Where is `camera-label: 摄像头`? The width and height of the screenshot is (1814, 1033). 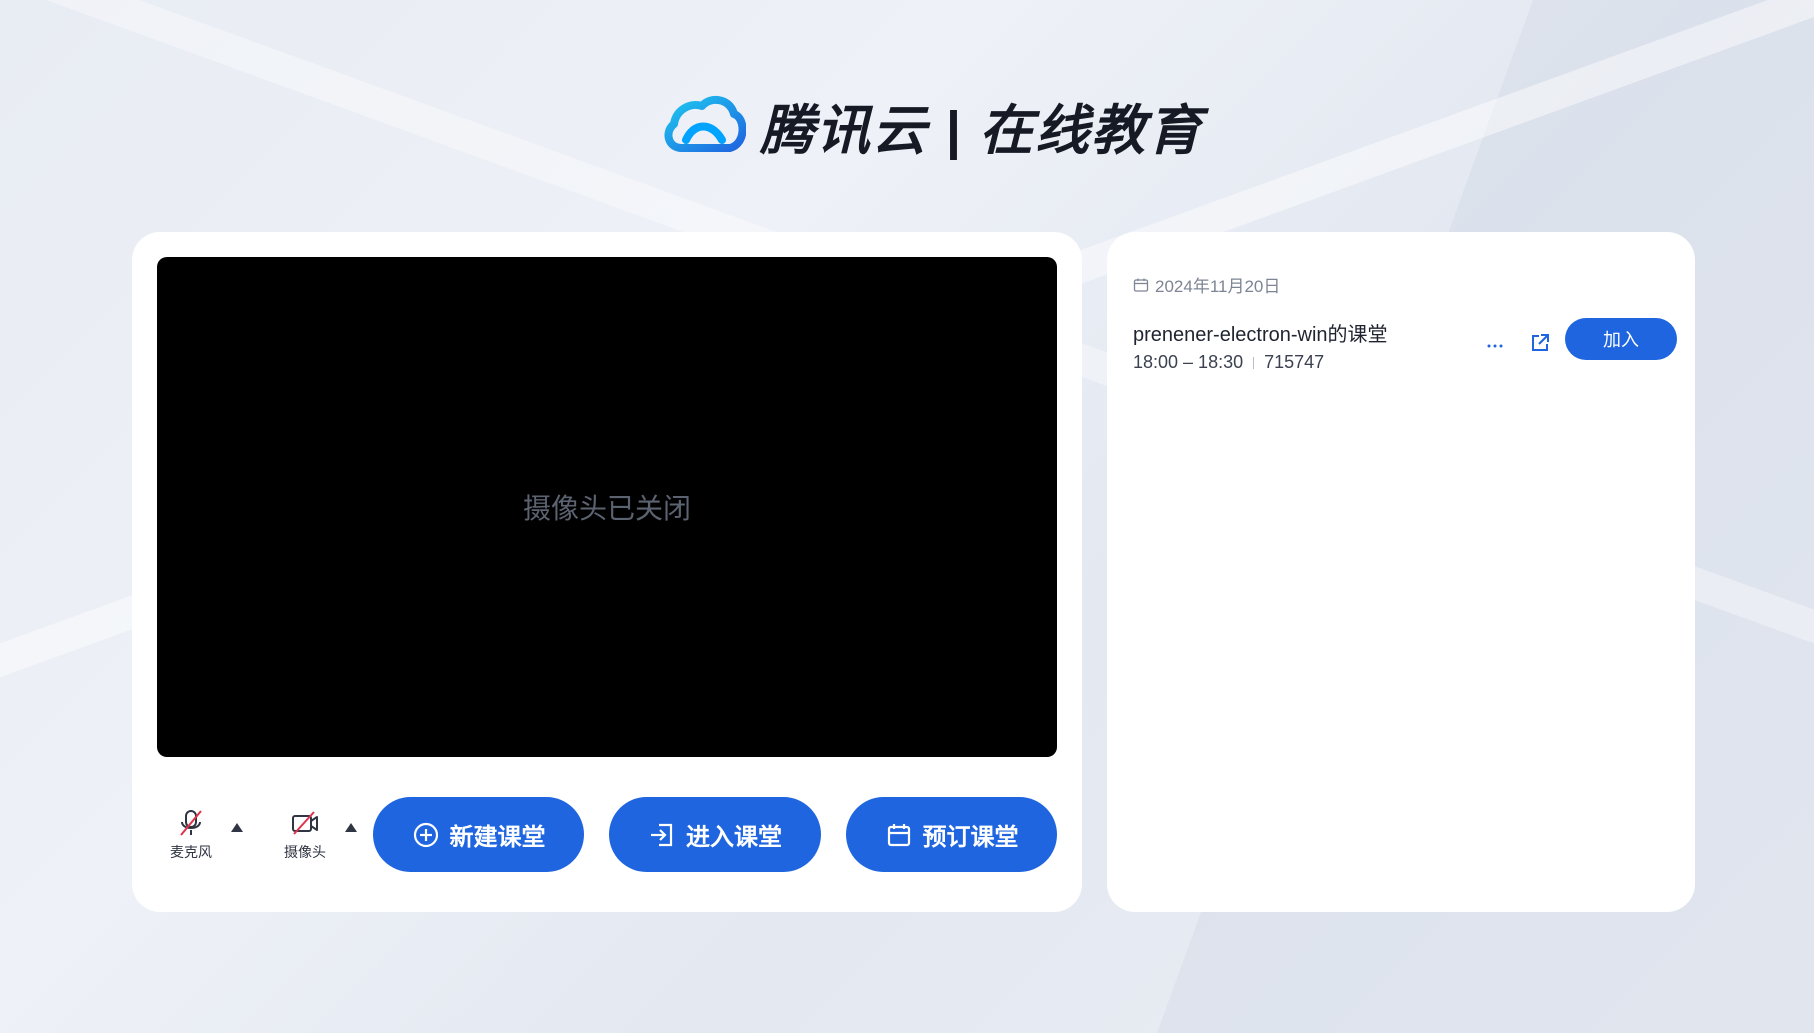
camera-label: 摄像头 is located at coordinates (305, 851).